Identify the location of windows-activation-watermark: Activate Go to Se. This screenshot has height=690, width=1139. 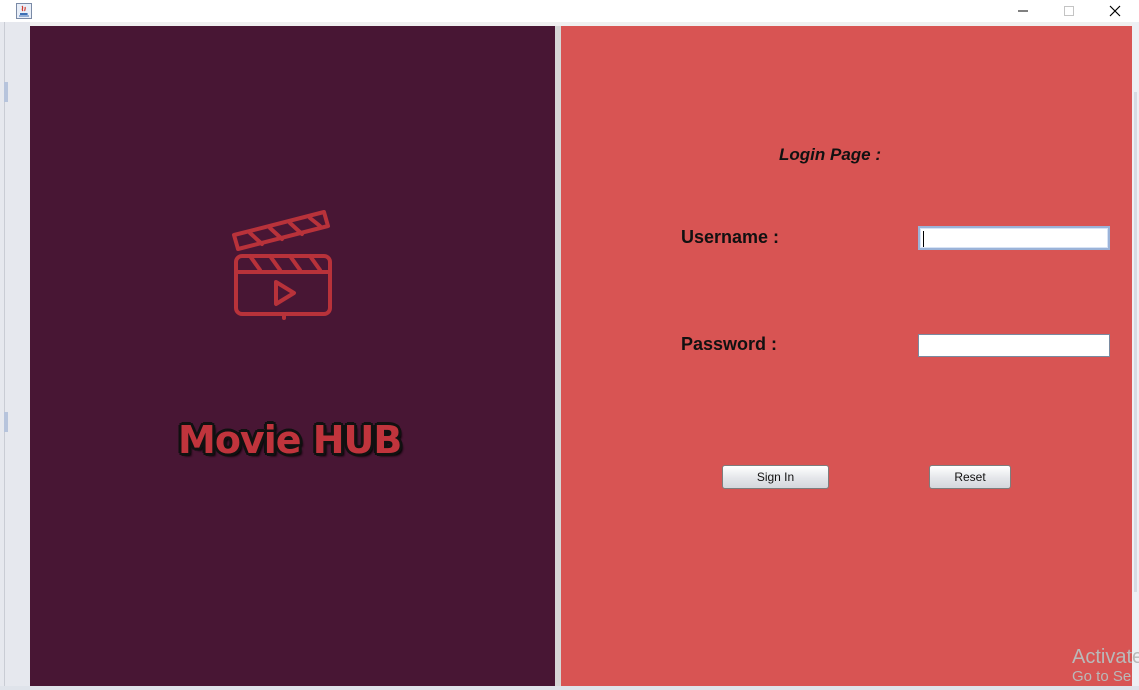
(1105, 666).